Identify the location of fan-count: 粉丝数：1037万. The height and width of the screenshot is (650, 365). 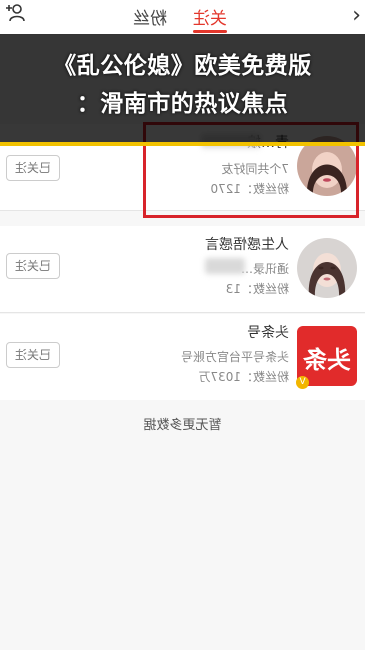
(243, 377).